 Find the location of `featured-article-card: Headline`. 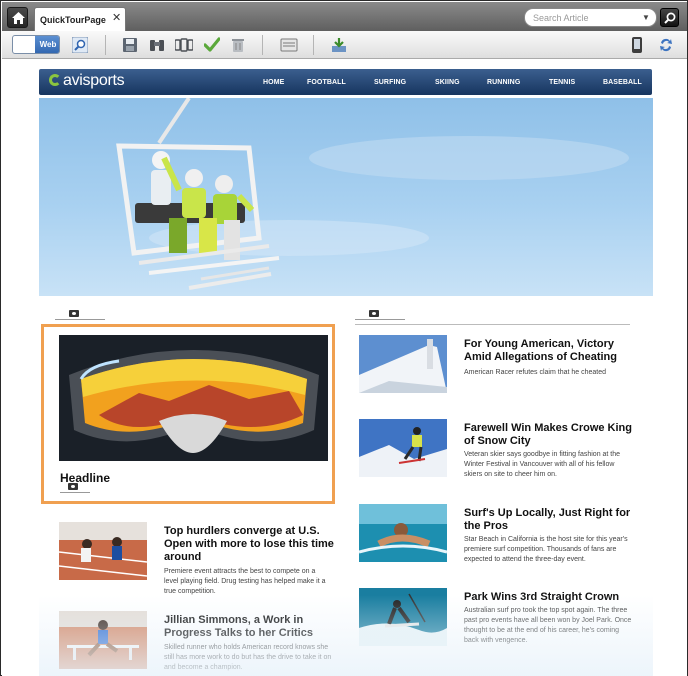

featured-article-card: Headline is located at coordinates (188, 414).